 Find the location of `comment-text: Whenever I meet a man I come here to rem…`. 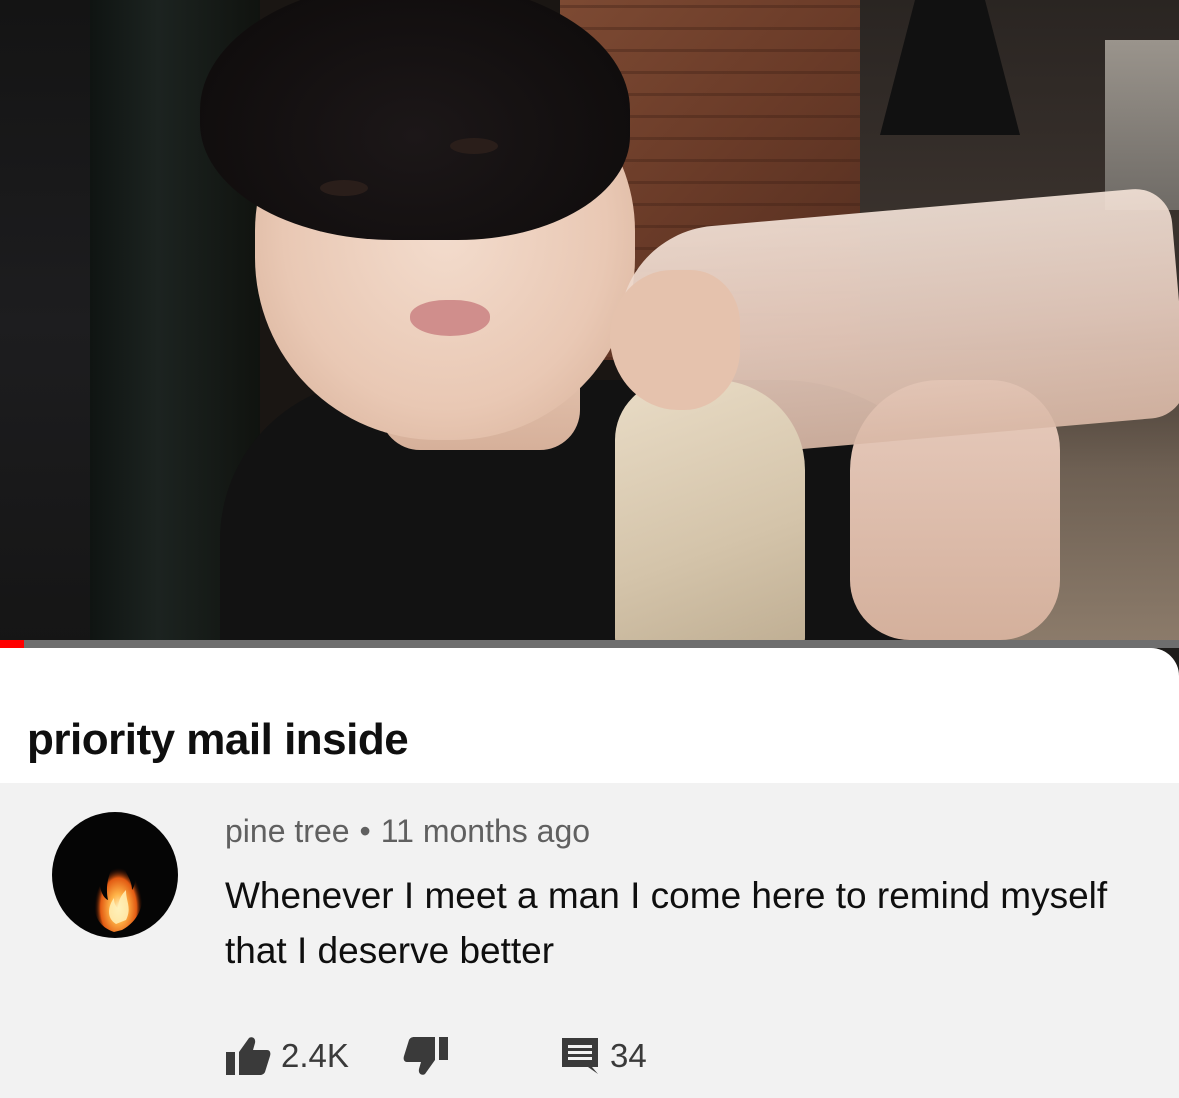

comment-text: Whenever I meet a man I come here to rem… is located at coordinates (666, 923).